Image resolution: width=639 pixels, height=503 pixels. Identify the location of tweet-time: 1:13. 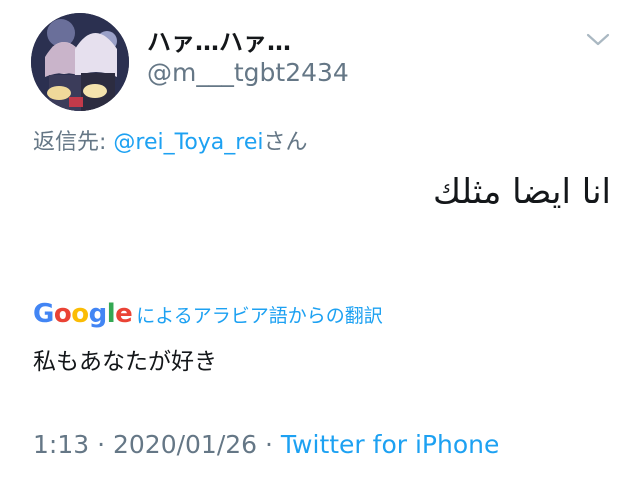
(61, 444).